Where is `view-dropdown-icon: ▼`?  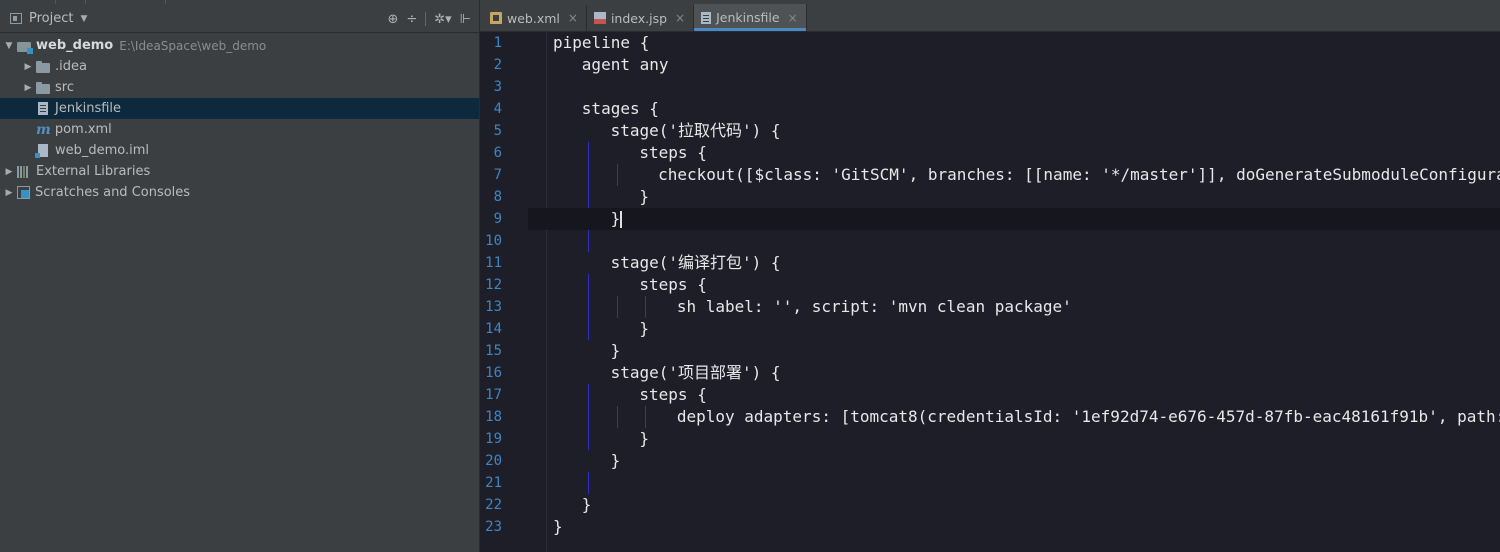 view-dropdown-icon: ▼ is located at coordinates (83, 19).